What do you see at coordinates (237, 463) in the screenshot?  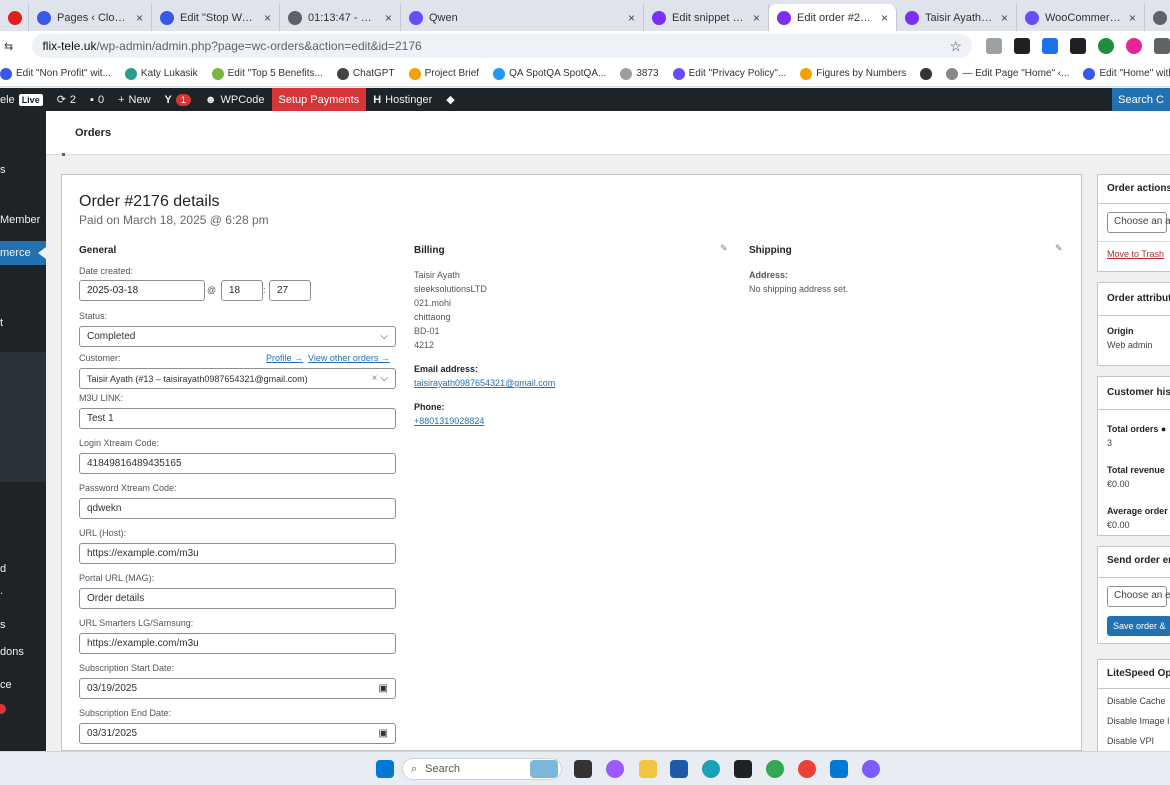 I see `custom-field-input: 41849816489435165` at bounding box center [237, 463].